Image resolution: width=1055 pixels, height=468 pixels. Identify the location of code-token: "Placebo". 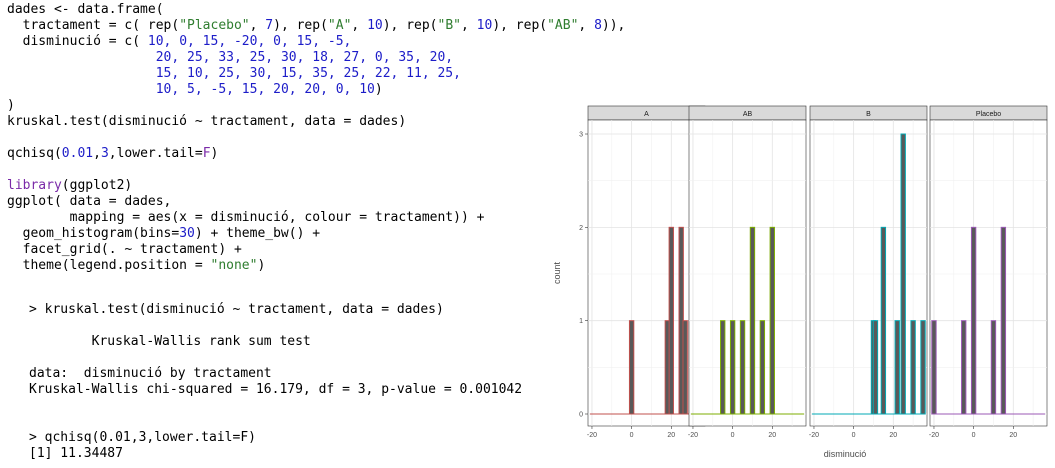
(214, 25).